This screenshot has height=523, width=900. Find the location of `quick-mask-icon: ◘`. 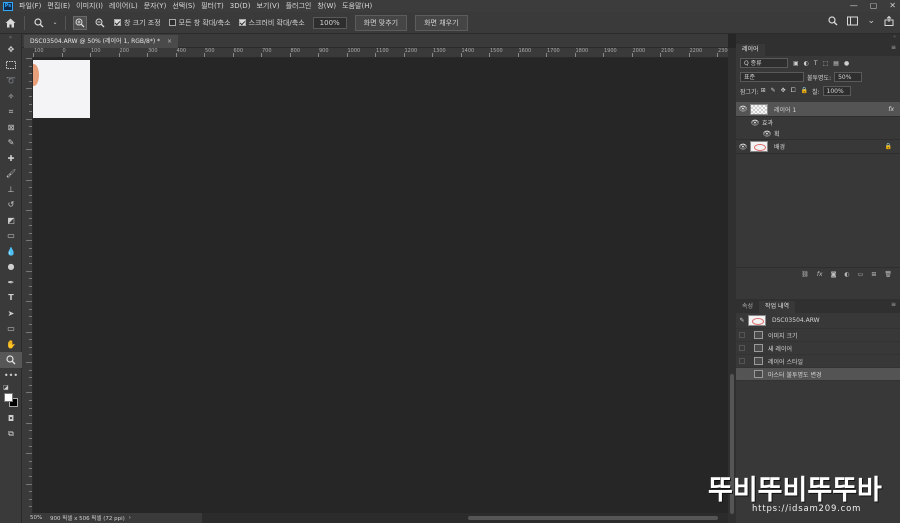

quick-mask-icon: ◘ is located at coordinates (11, 419).